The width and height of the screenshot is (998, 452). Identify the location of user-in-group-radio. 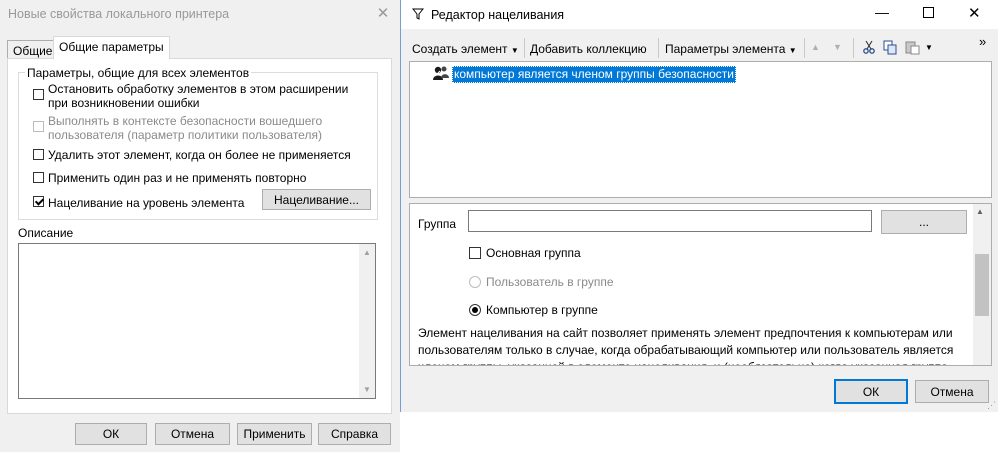
(475, 282).